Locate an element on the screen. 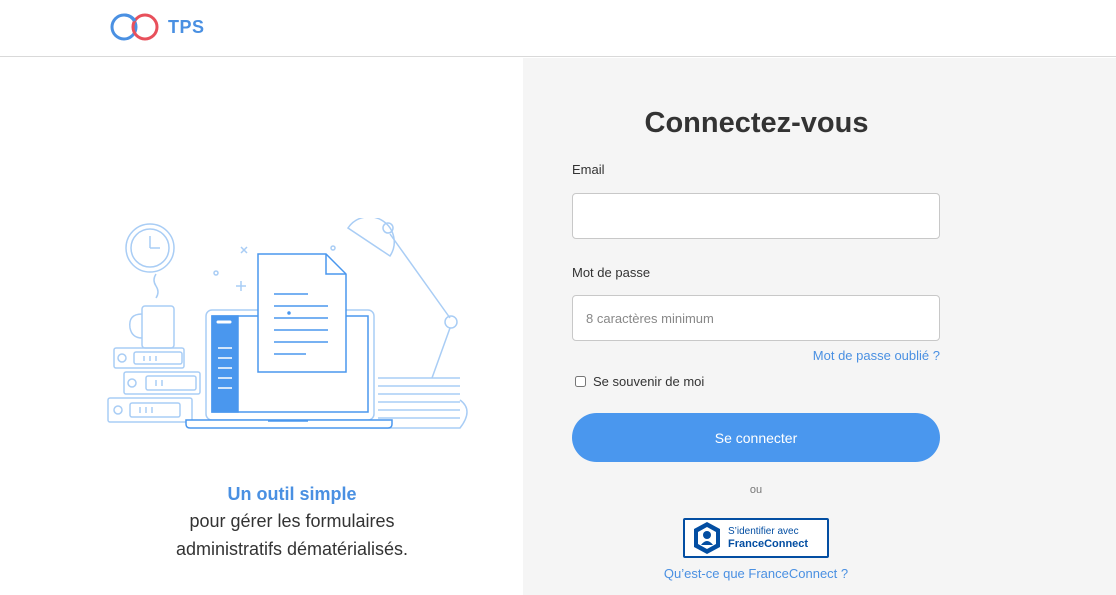 The height and width of the screenshot is (595, 1116). brand-name: TPS is located at coordinates (186, 26).